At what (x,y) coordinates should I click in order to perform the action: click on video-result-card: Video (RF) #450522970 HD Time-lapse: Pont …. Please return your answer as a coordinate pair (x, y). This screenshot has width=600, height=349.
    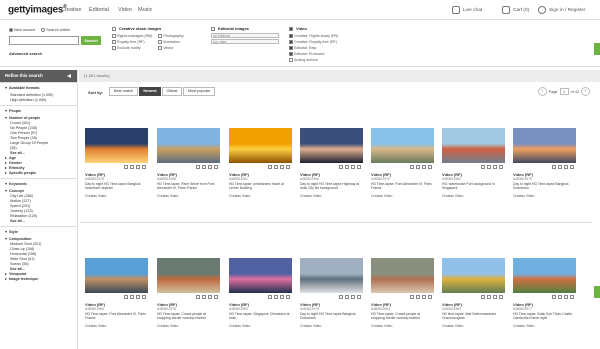
    Looking at the image, I should click on (402, 163).